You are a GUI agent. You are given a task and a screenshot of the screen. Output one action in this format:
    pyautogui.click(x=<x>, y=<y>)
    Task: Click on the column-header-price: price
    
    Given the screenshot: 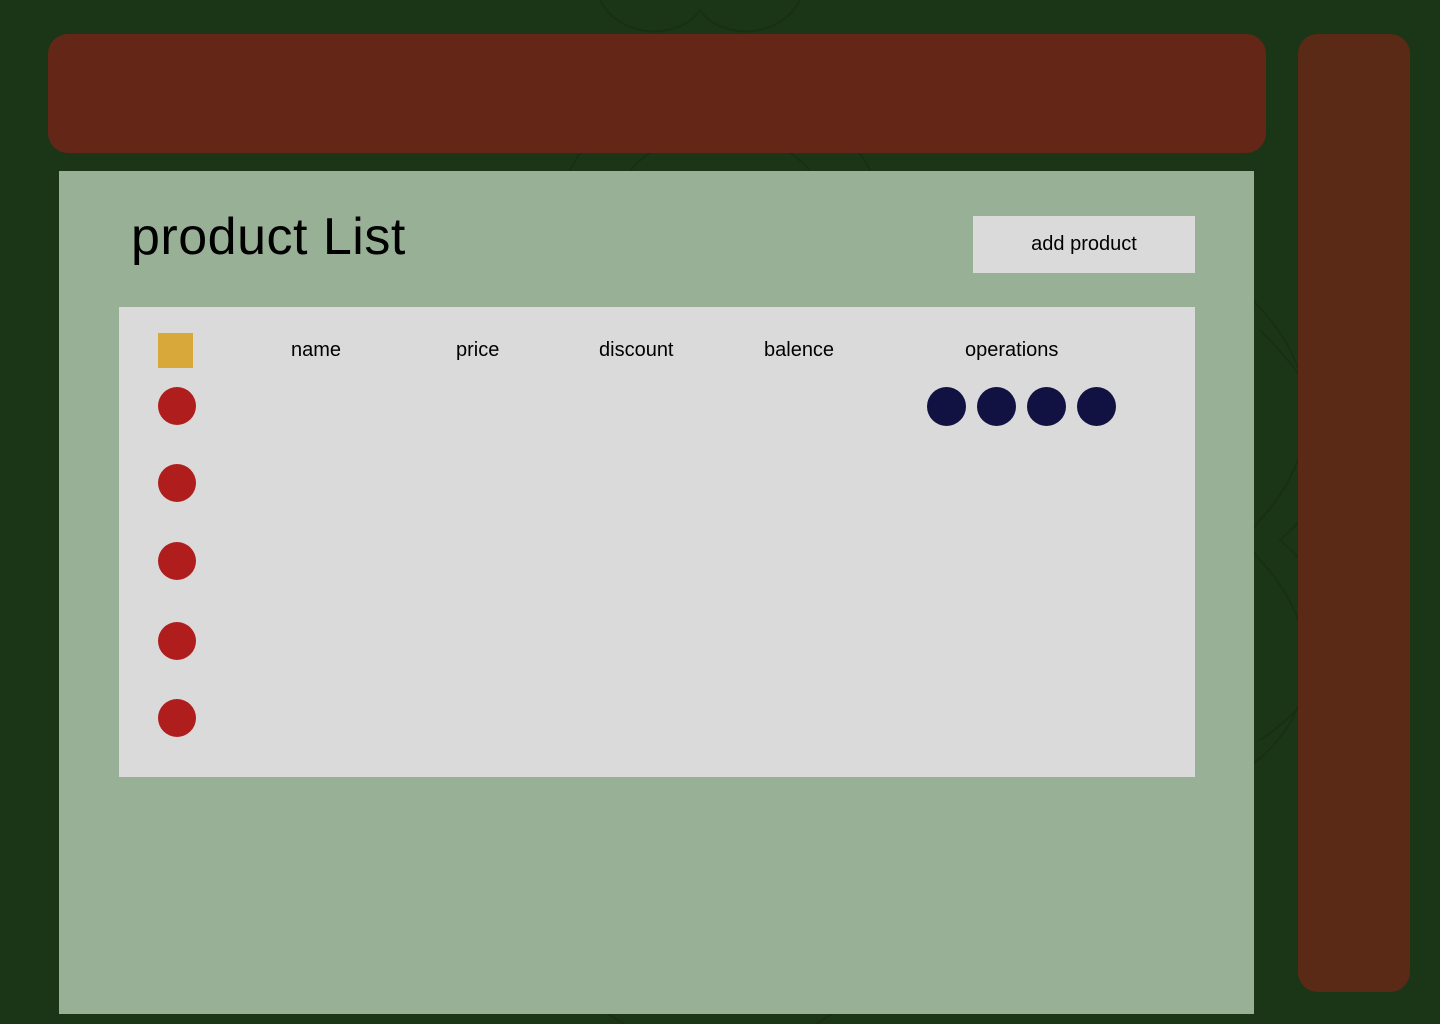 What is the action you would take?
    pyautogui.click(x=478, y=350)
    